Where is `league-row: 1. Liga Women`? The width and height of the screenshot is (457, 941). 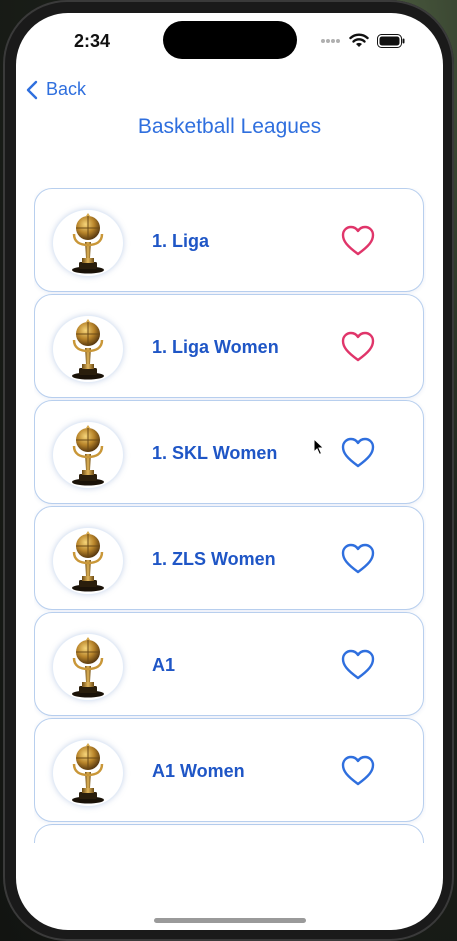 league-row: 1. Liga Women is located at coordinates (229, 346).